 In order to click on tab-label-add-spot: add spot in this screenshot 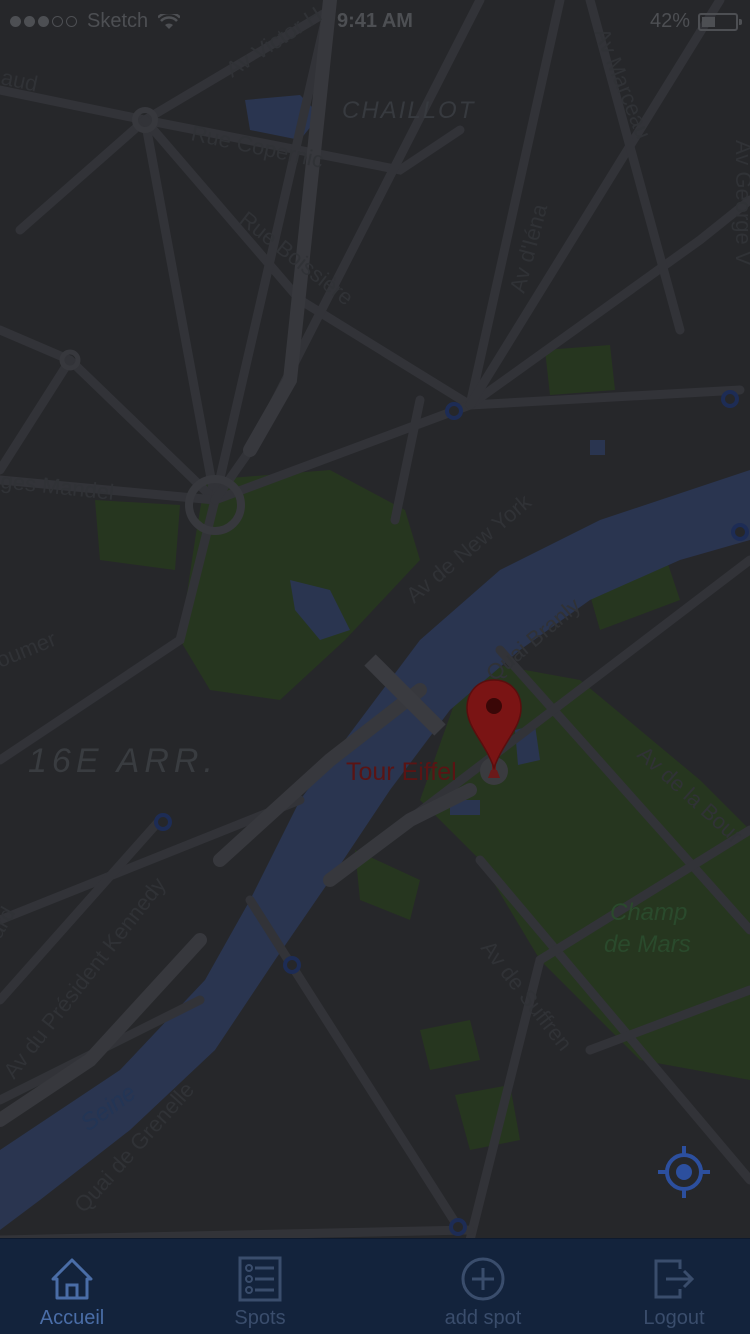, I will do `click(483, 1318)`.